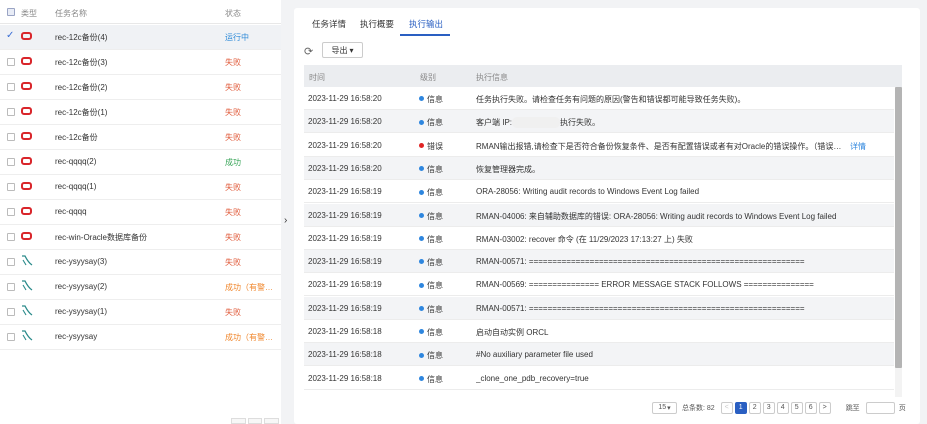 This screenshot has height=424, width=927. Describe the element at coordinates (726, 407) in the screenshot. I see `prev-page-button: <` at that location.